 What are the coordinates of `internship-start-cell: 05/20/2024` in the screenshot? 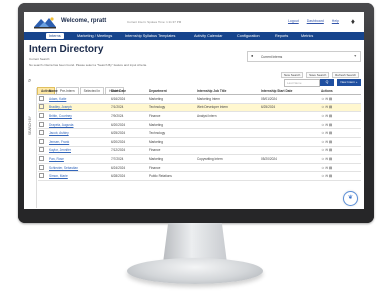 It's located at (290, 159).